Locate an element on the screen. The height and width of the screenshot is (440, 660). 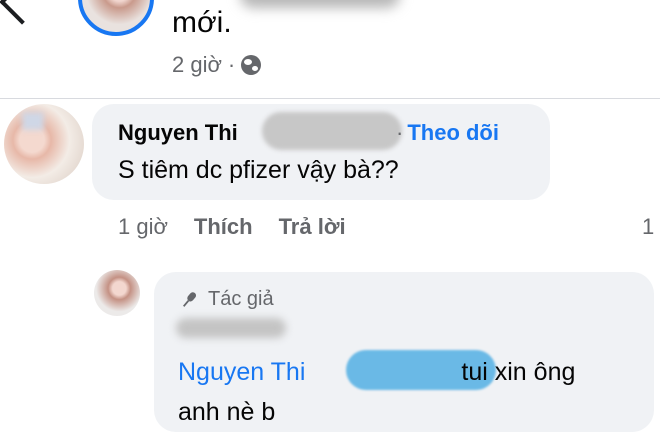
back-chevron-icon is located at coordinates (22, 12).